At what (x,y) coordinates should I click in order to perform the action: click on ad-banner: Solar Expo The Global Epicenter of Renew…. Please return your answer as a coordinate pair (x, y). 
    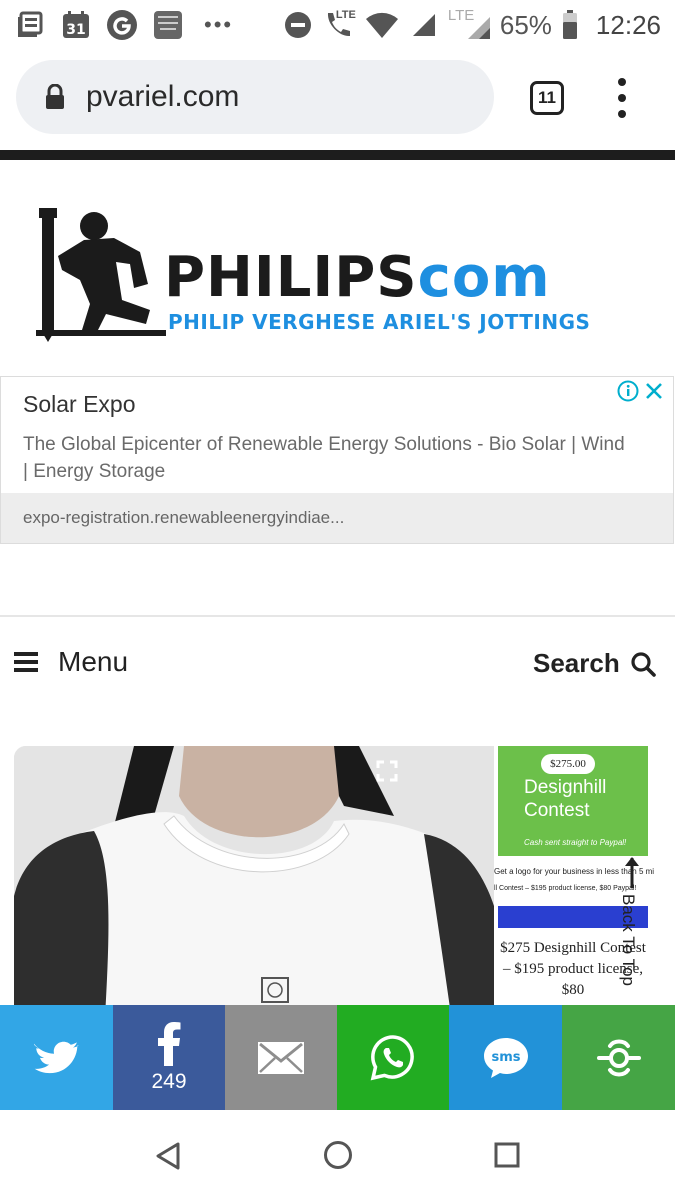
    Looking at the image, I should click on (337, 460).